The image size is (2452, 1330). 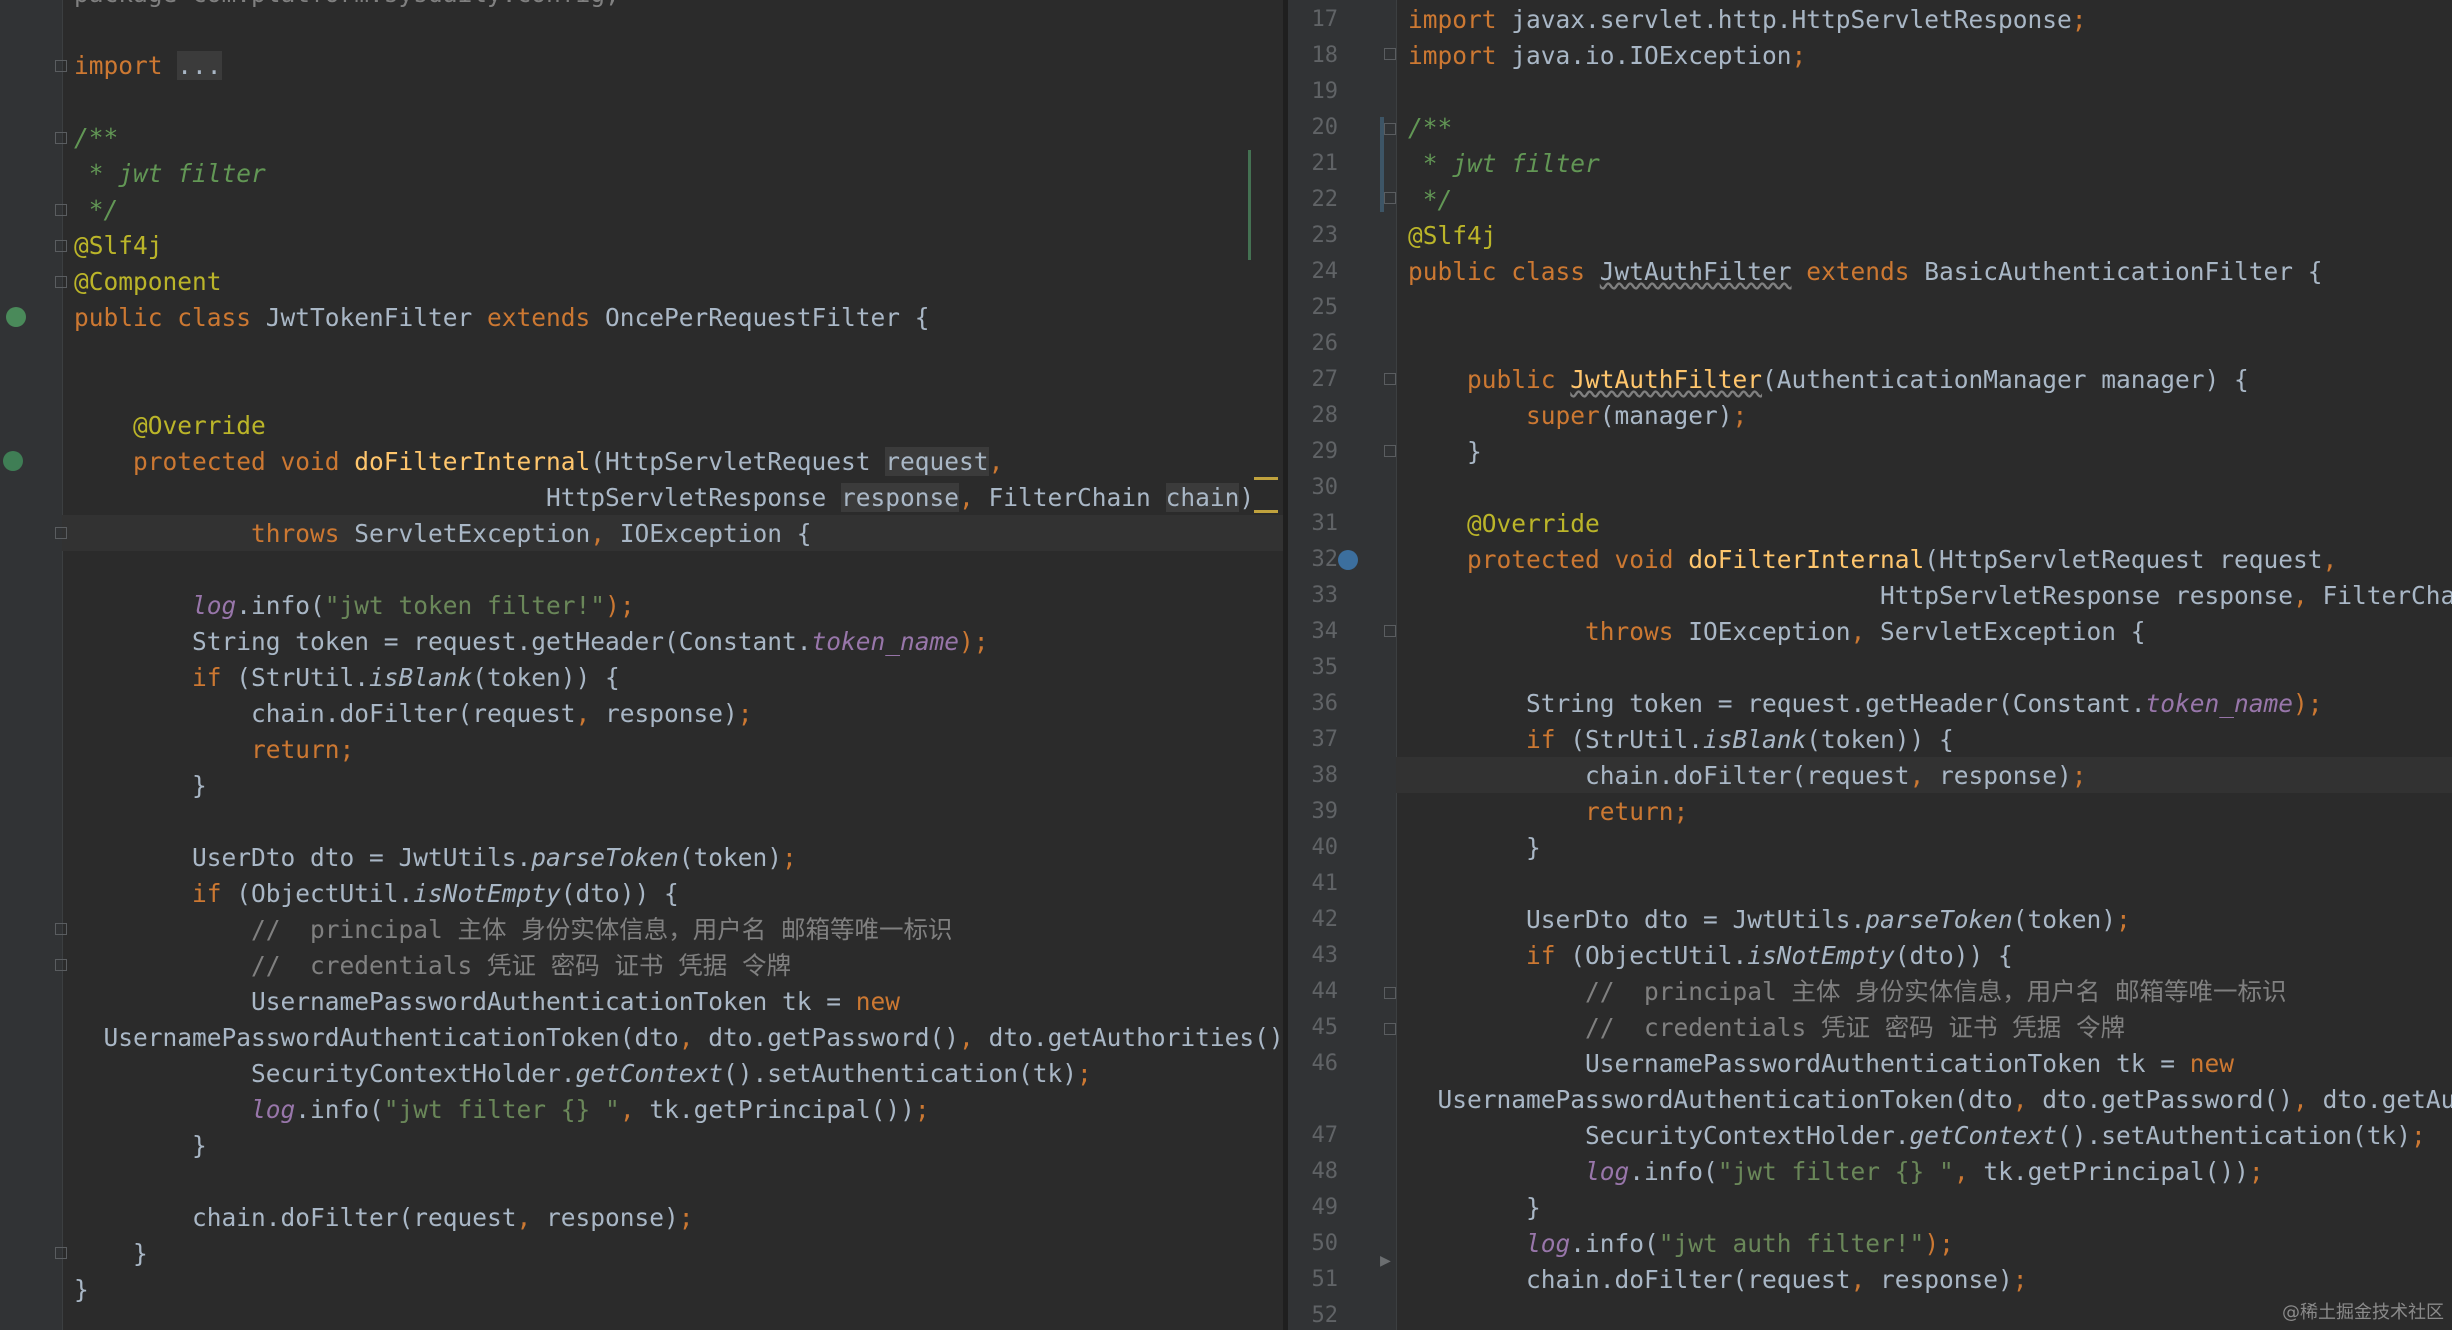 I want to click on run-arrow-icon: ▶, so click(x=1385, y=1260).